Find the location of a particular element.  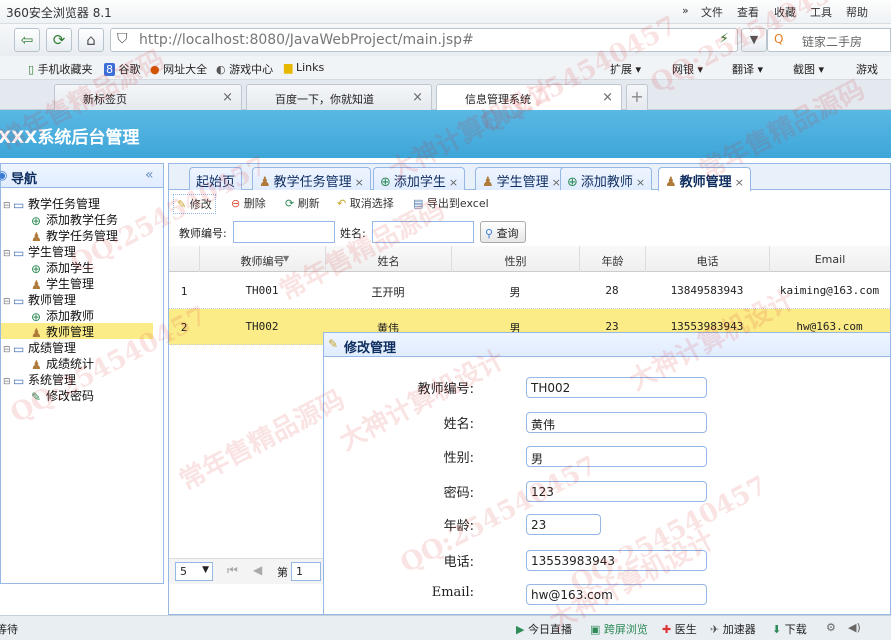

column-header-4: 电话 is located at coordinates (707, 259).